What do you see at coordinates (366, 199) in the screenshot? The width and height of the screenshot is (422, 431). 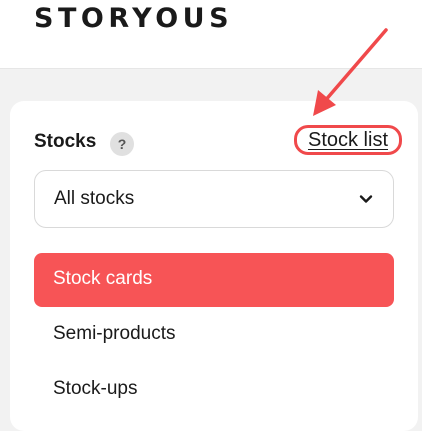 I see `chevron-down-icon` at bounding box center [366, 199].